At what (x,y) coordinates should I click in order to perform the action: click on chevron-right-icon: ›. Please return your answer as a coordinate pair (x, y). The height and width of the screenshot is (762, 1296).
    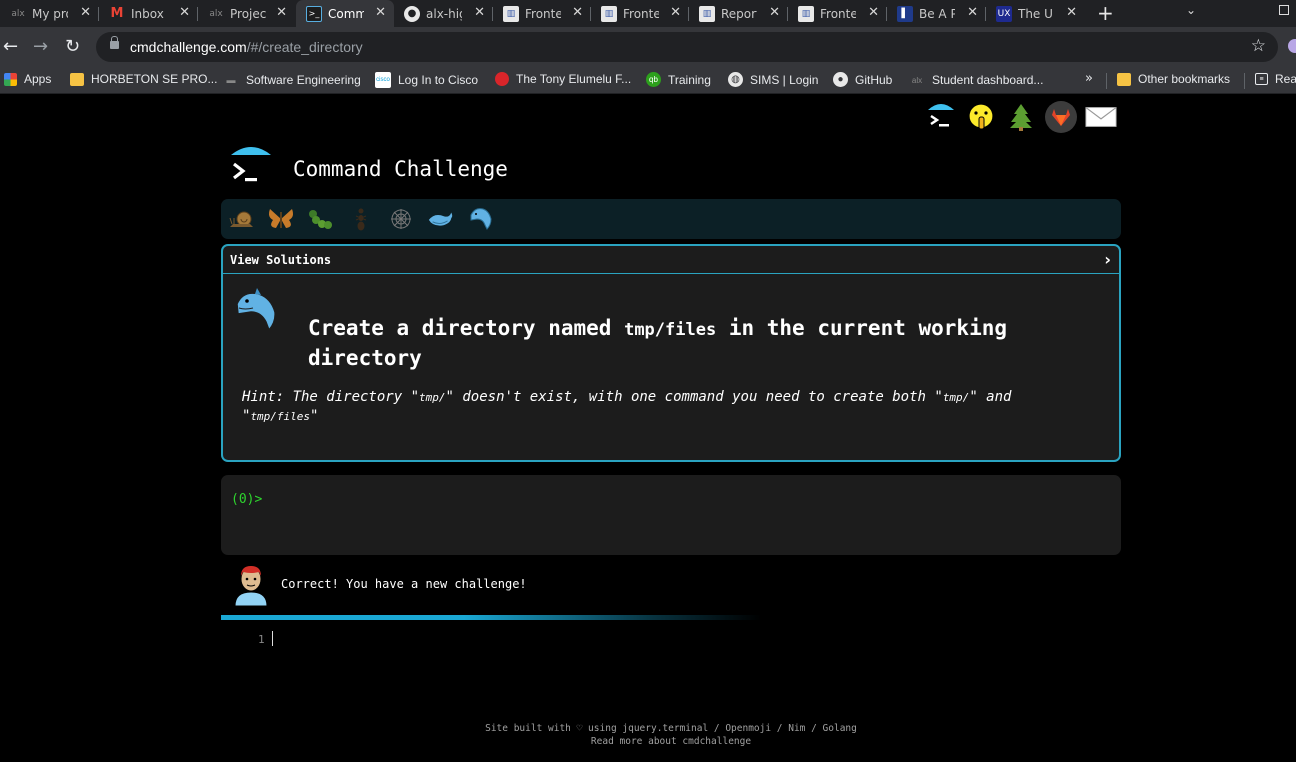
    Looking at the image, I should click on (1107, 259).